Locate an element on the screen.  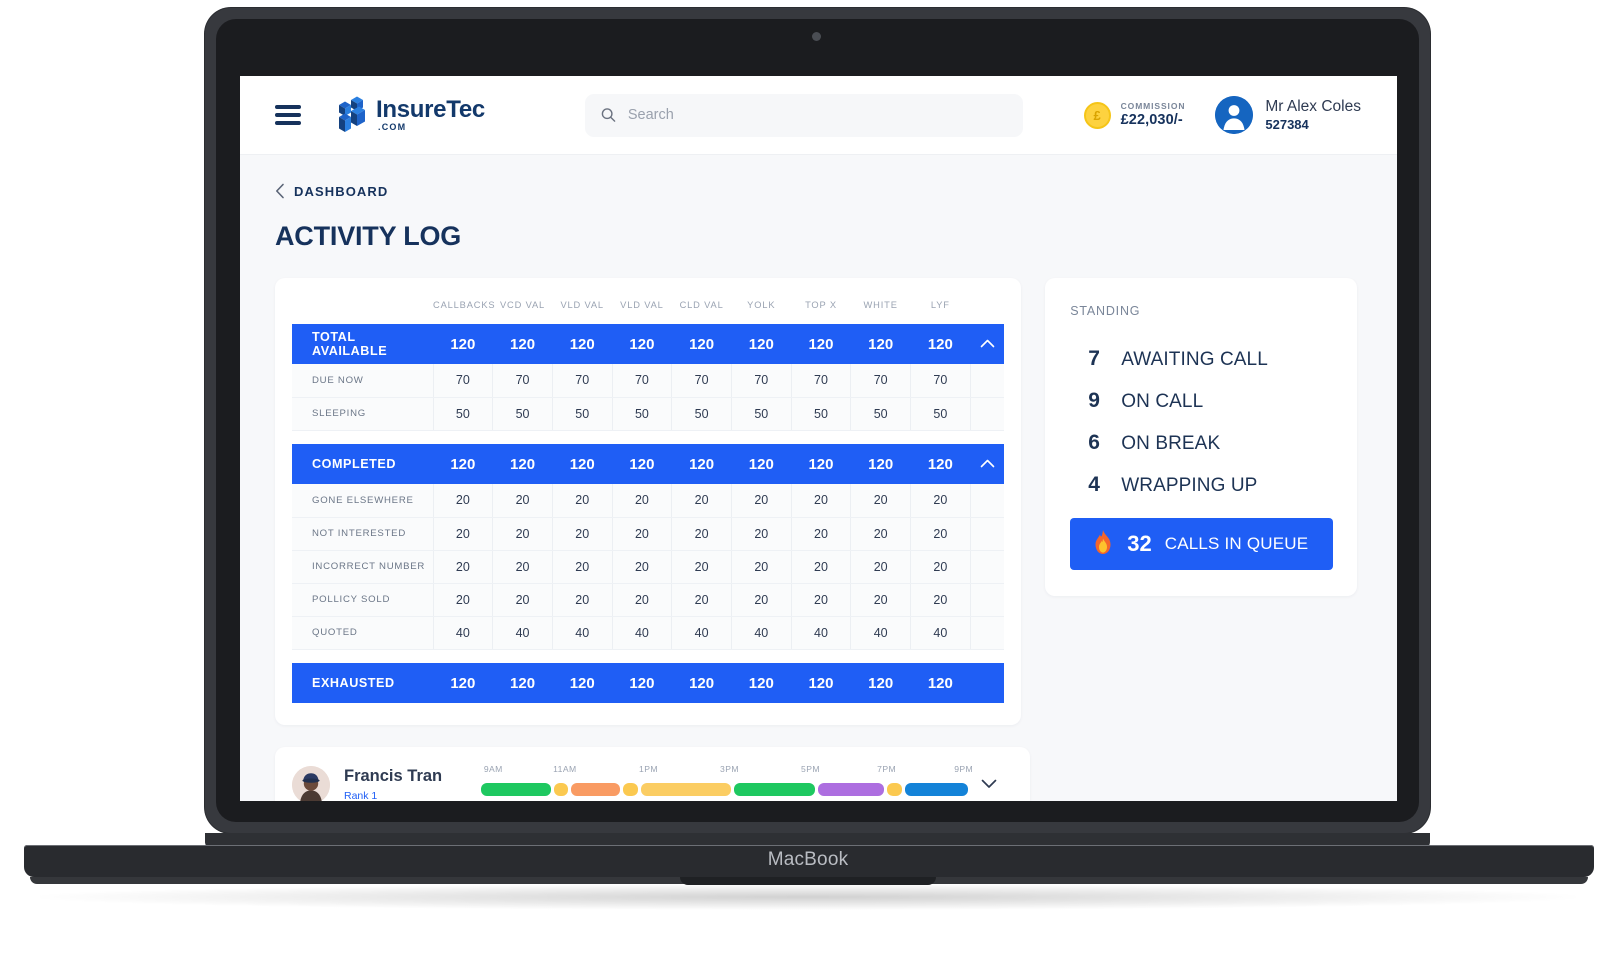
hamburger-icon is located at coordinates (288, 115).